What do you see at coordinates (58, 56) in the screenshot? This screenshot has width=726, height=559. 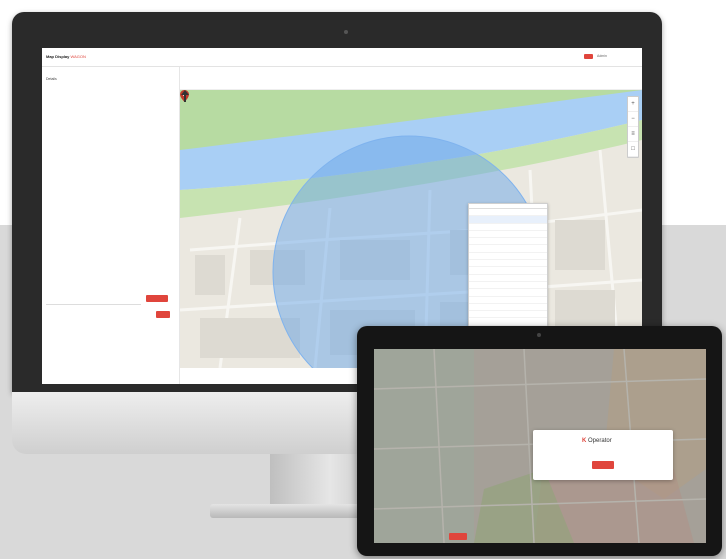 I see `app-title: Map Display` at bounding box center [58, 56].